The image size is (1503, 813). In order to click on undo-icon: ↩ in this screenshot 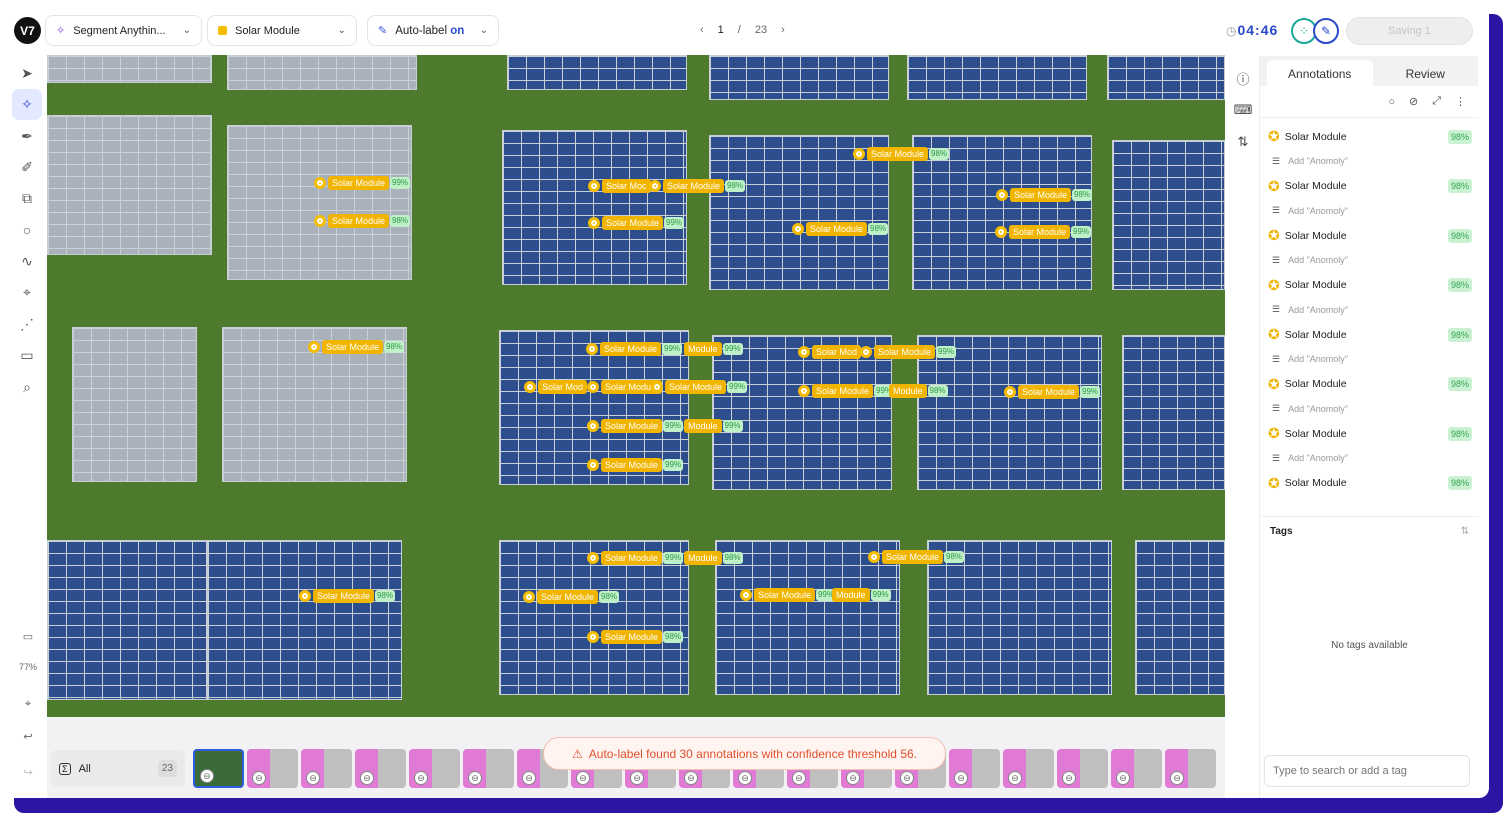, I will do `click(28, 736)`.